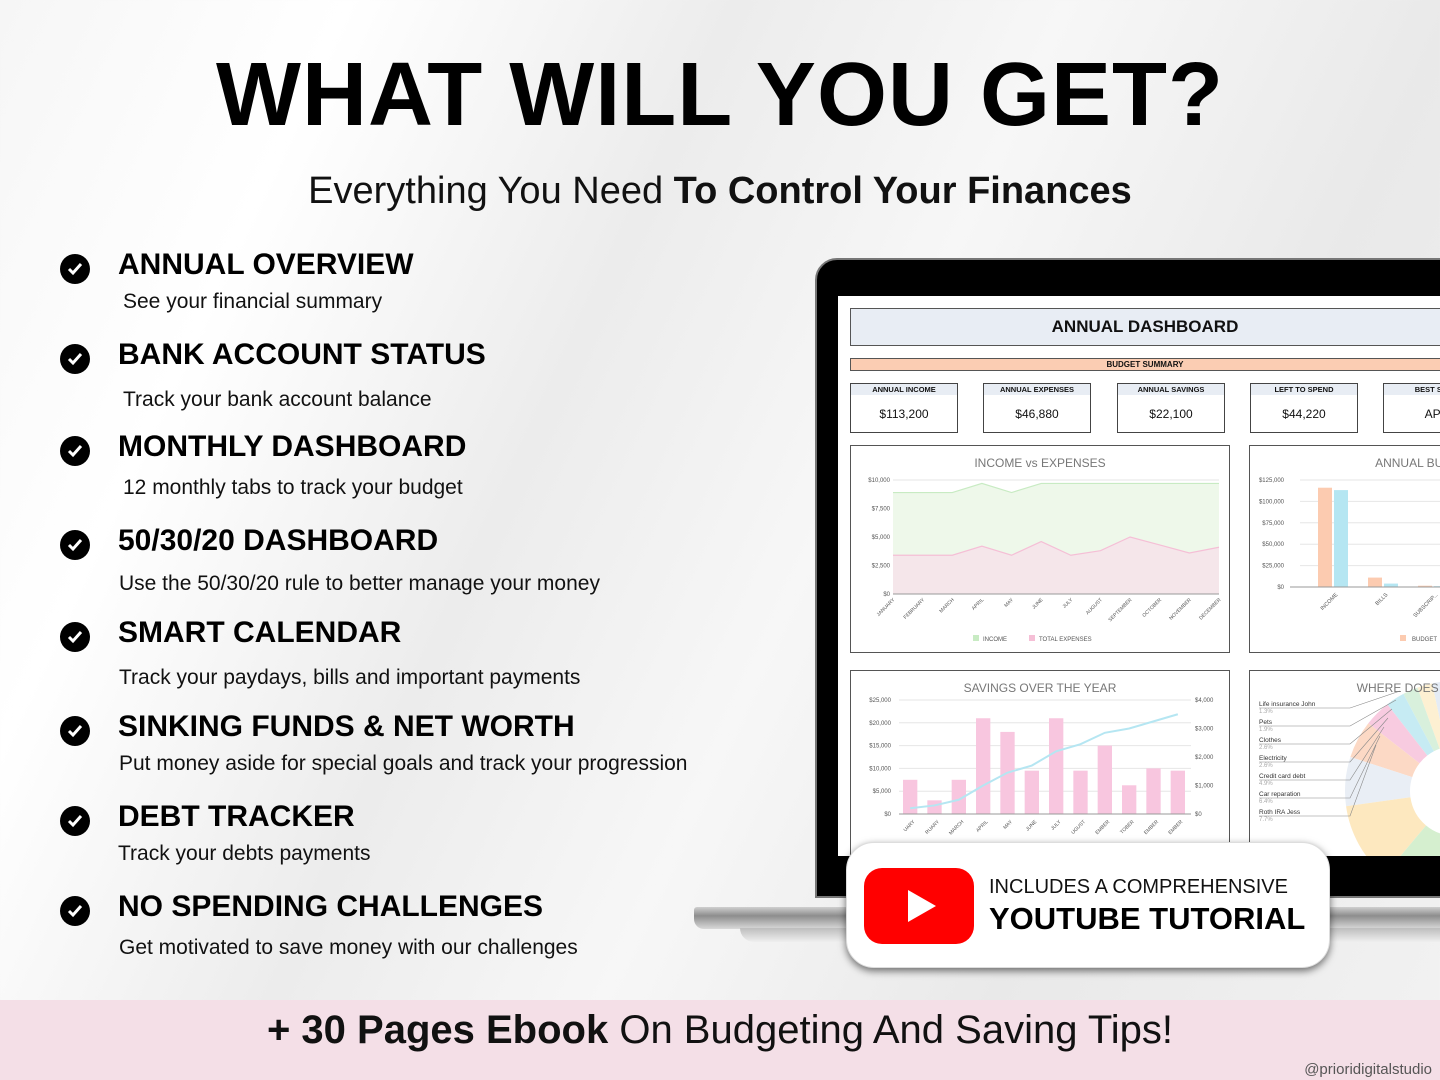  What do you see at coordinates (1266, 712) in the screenshot?
I see `slice-percent: 1.3%` at bounding box center [1266, 712].